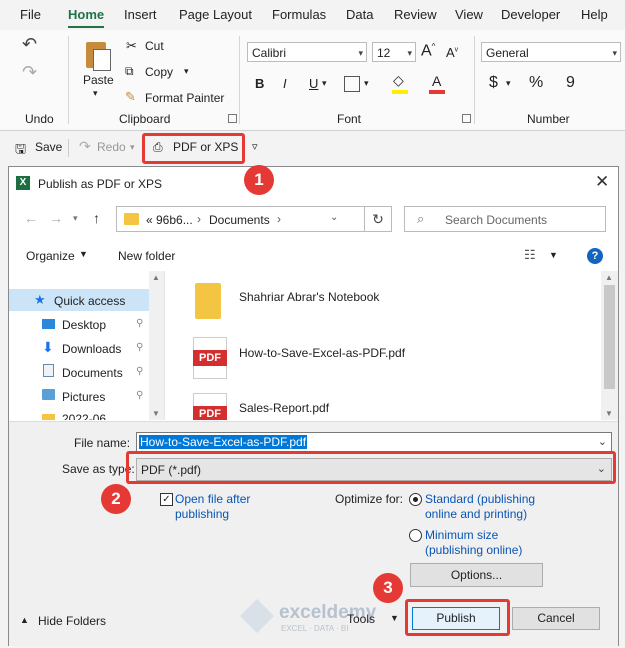 Image resolution: width=625 pixels, height=648 pixels. I want to click on cut-button: Cut, so click(154, 46).